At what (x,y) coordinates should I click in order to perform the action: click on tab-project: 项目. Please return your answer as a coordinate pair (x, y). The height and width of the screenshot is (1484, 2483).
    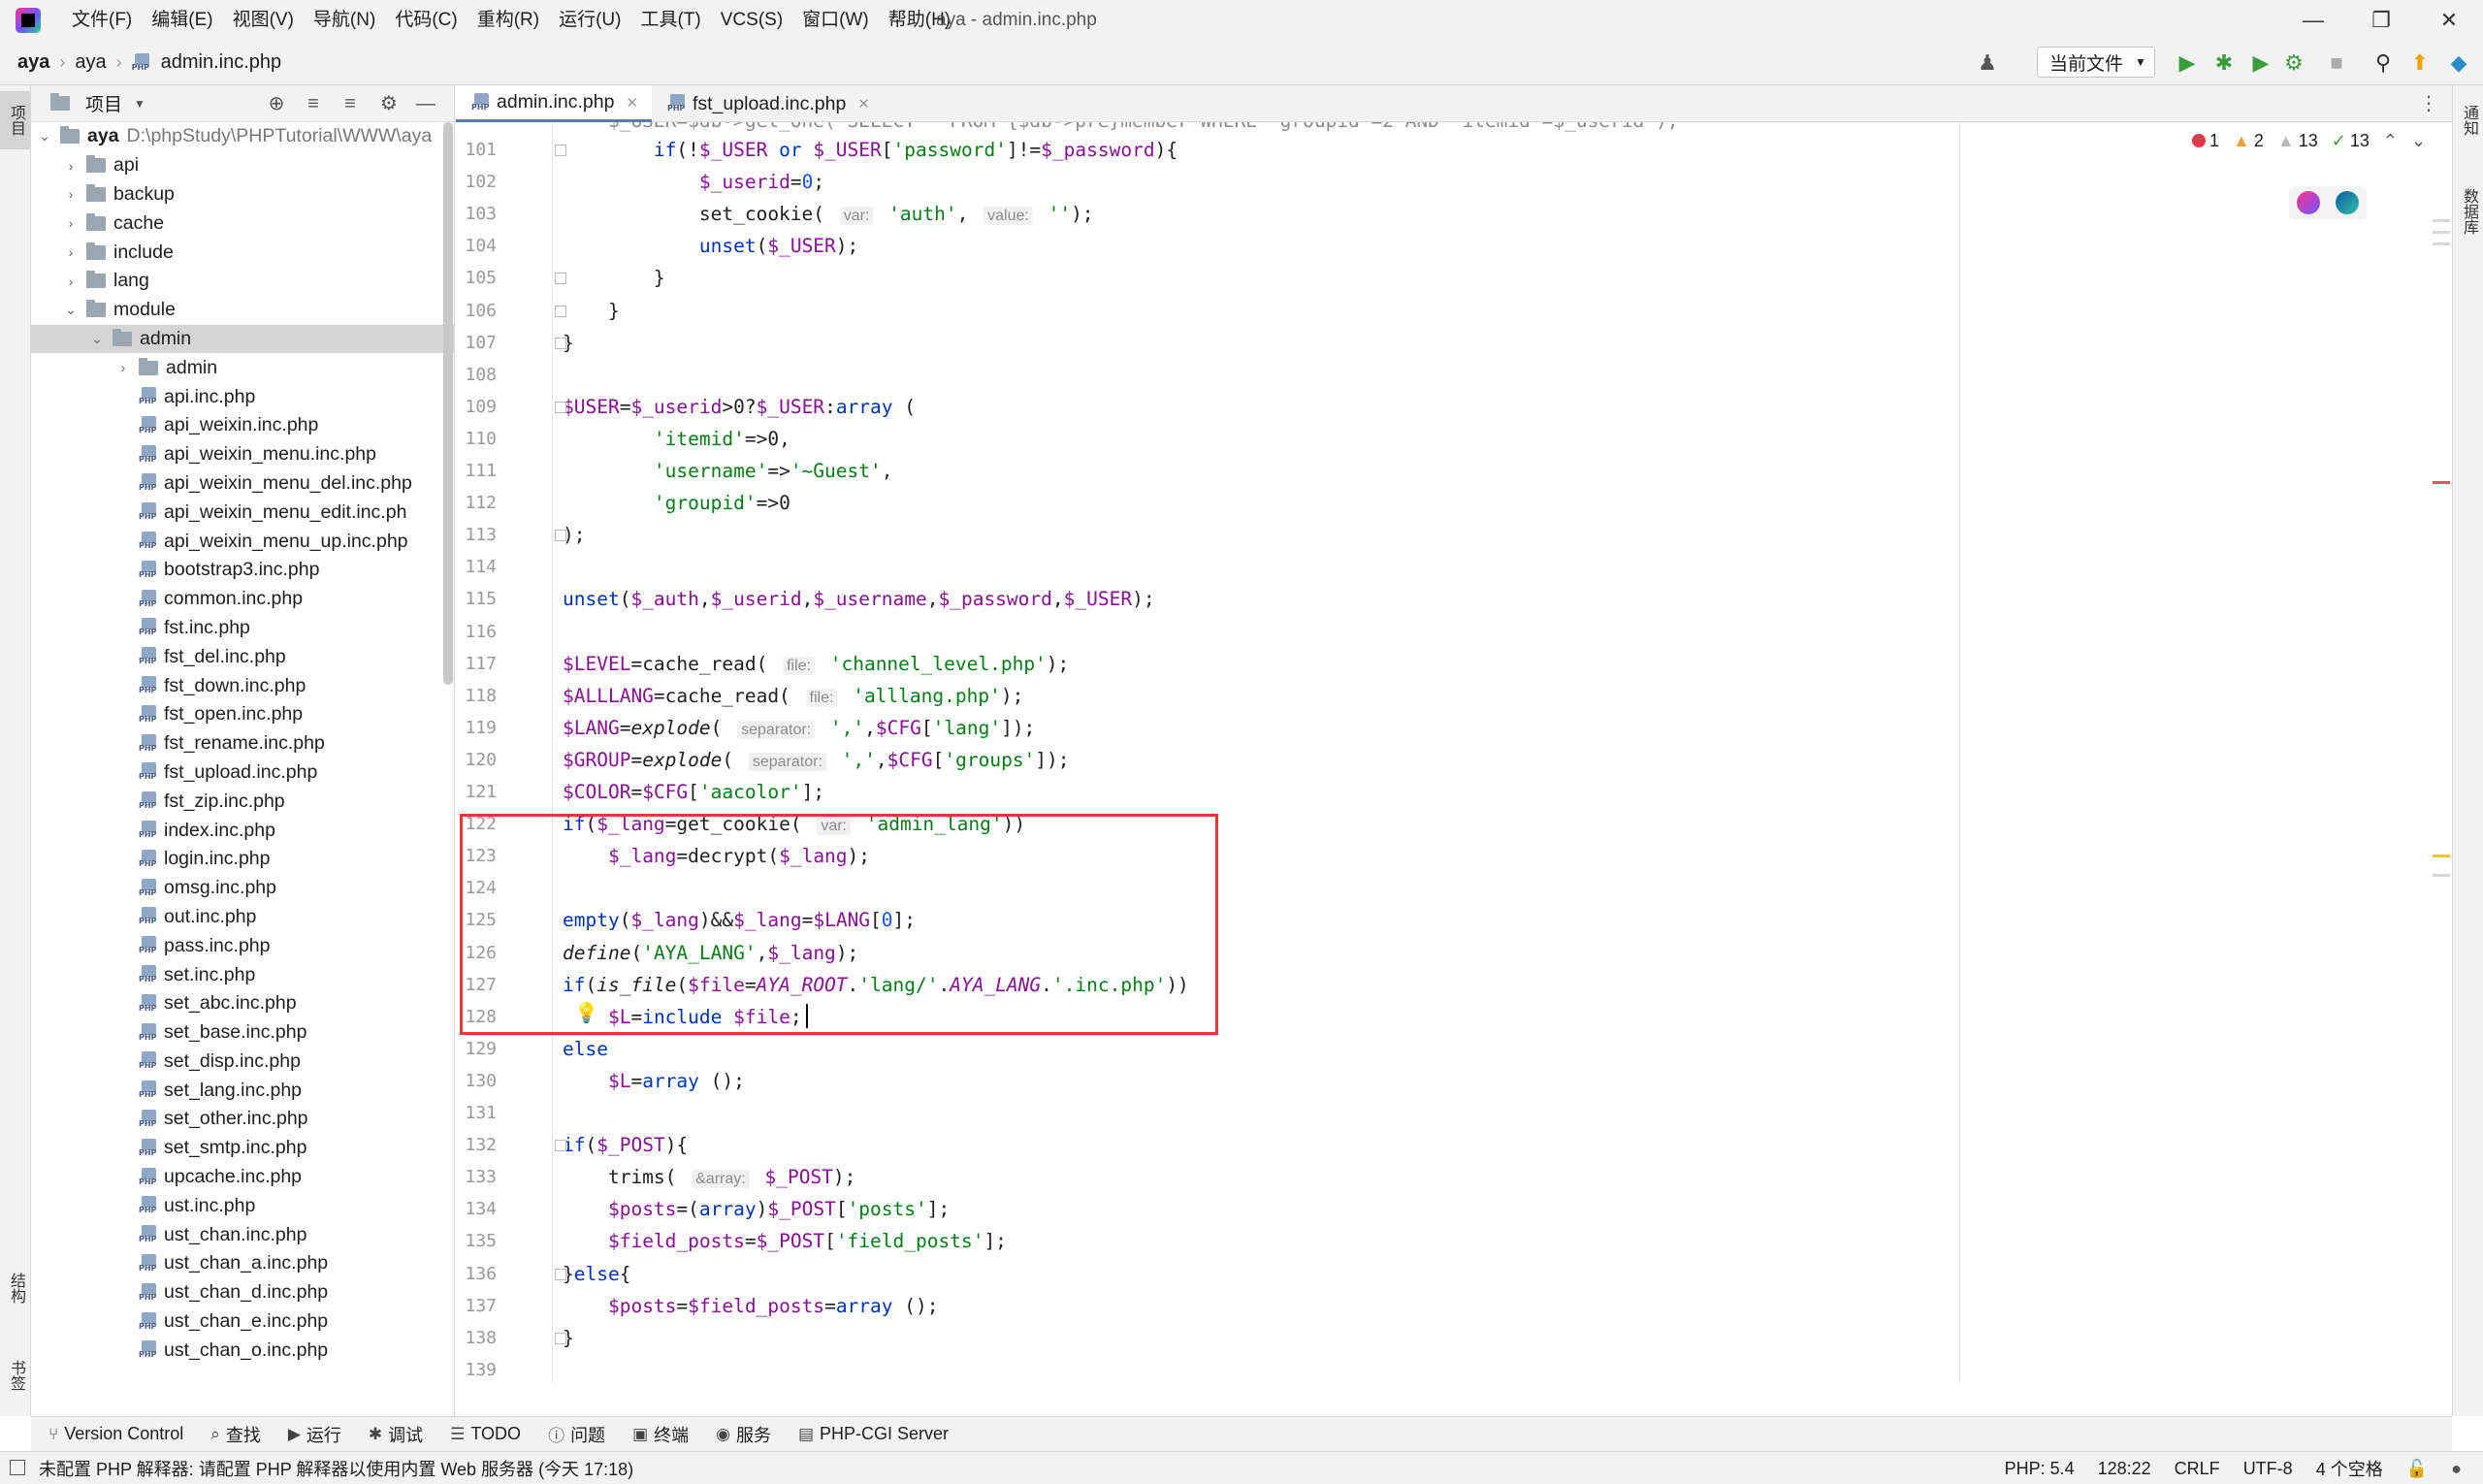
    Looking at the image, I should click on (16, 120).